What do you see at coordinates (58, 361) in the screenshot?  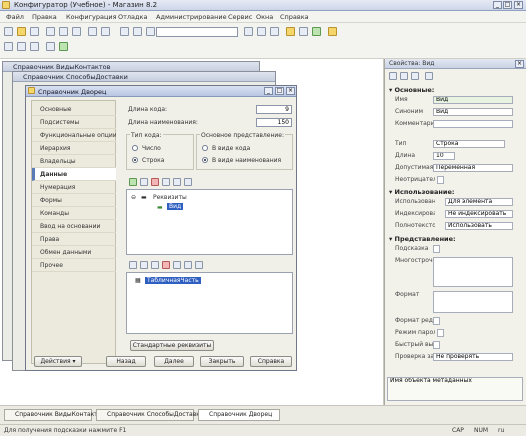 I see `actions-button: Действия ▾` at bounding box center [58, 361].